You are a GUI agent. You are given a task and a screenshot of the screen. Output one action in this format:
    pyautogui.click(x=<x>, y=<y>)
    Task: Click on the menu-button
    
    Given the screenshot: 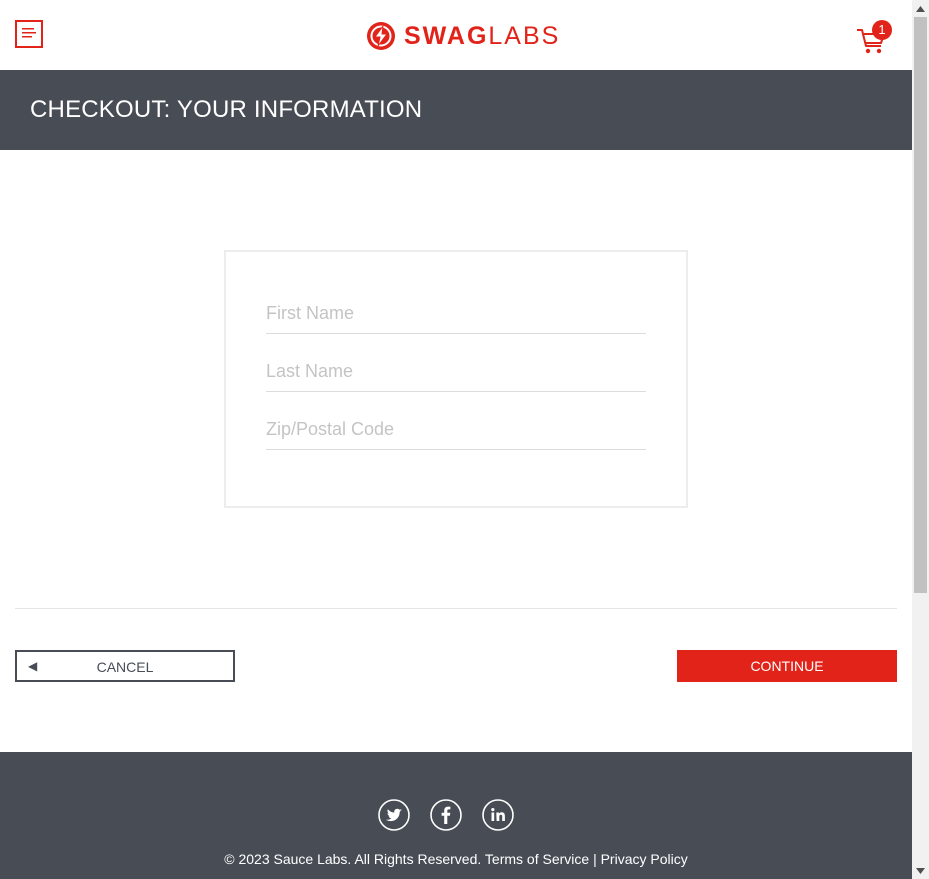 What is the action you would take?
    pyautogui.click(x=29, y=34)
    